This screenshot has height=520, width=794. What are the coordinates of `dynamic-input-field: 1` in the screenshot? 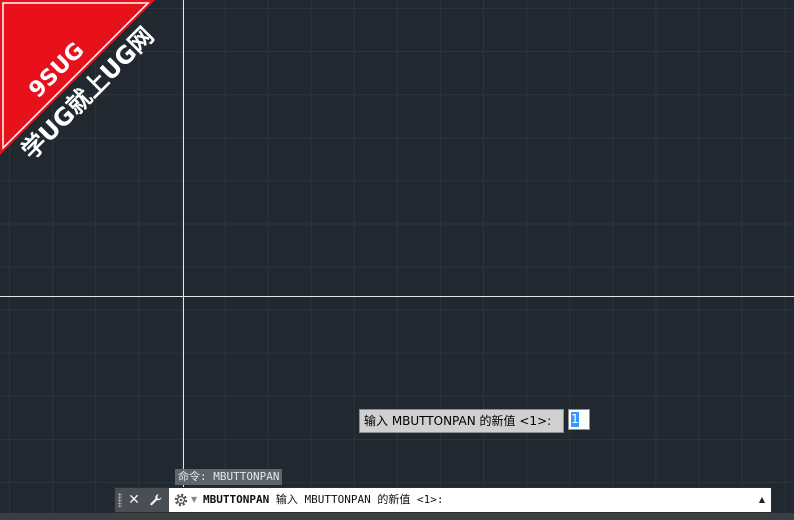 It's located at (579, 419).